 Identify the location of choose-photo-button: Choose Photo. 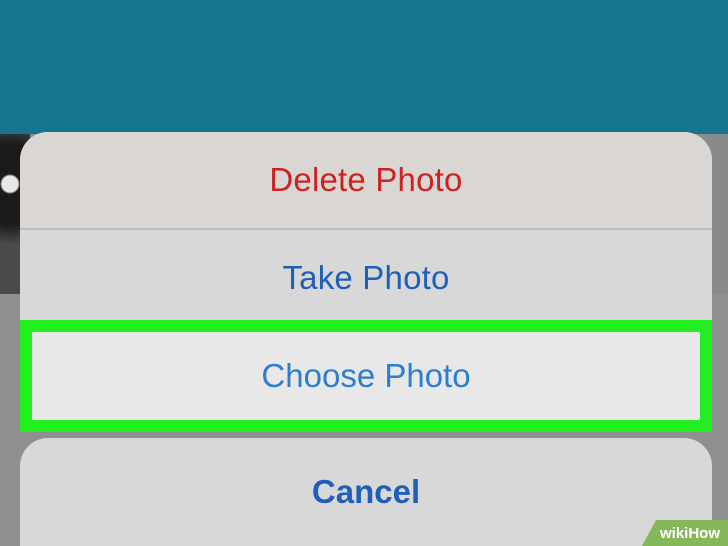
(366, 376).